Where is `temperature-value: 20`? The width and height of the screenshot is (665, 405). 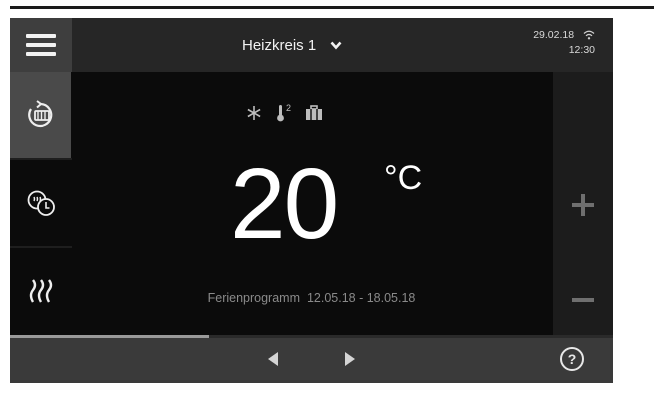
temperature-value: 20 is located at coordinates (284, 204).